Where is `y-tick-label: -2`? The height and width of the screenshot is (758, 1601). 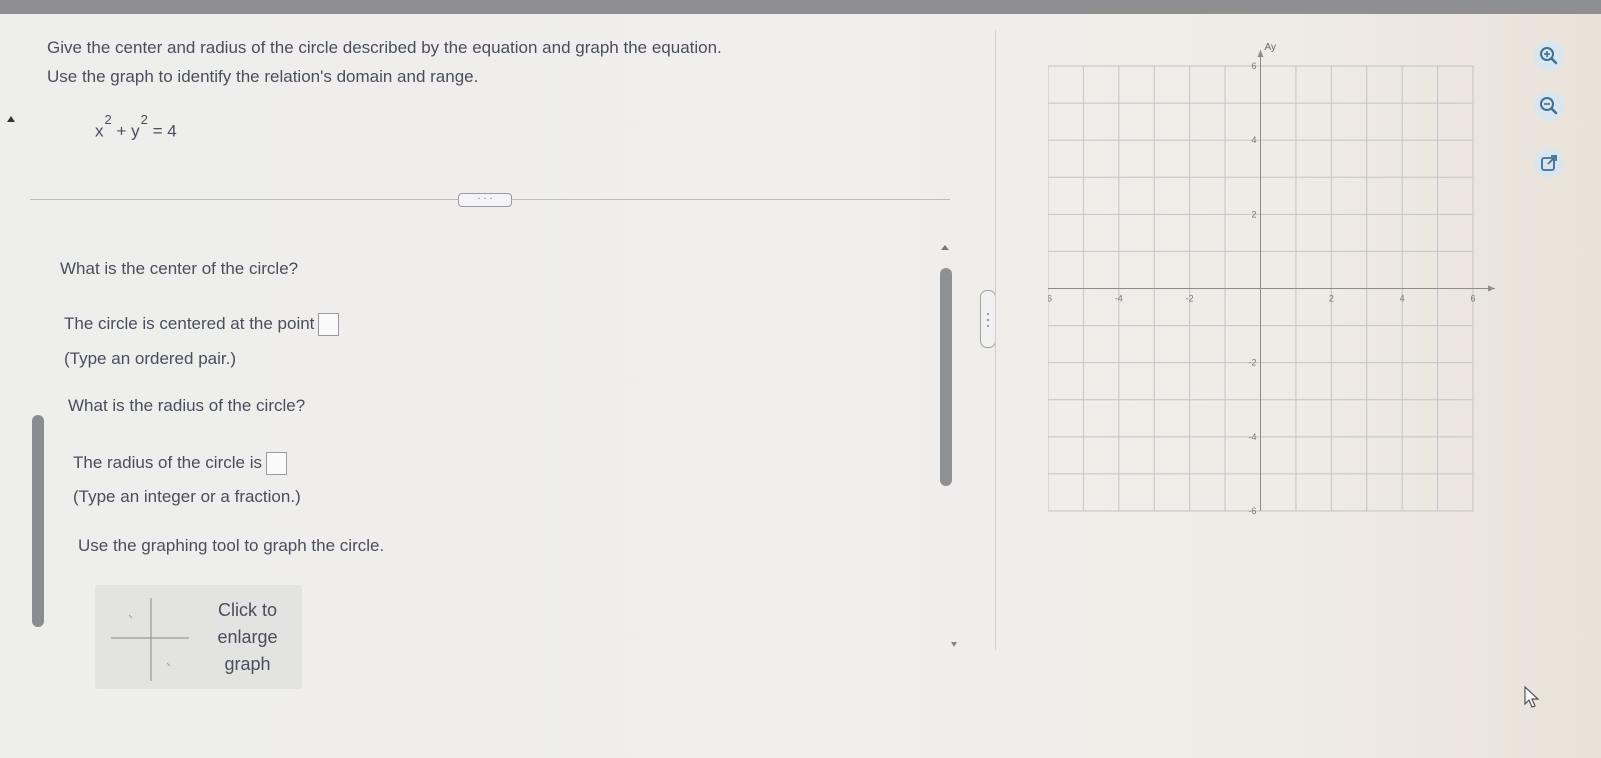
y-tick-label: -2 is located at coordinates (1252, 363).